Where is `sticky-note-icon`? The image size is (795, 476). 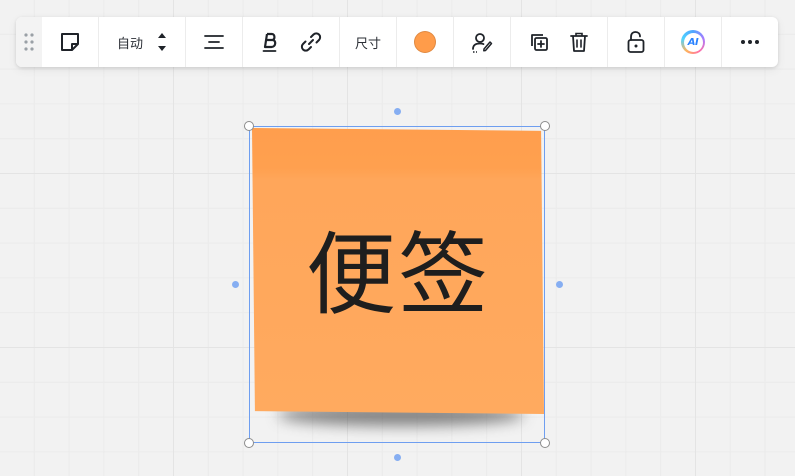
sticky-note-icon is located at coordinates (70, 42).